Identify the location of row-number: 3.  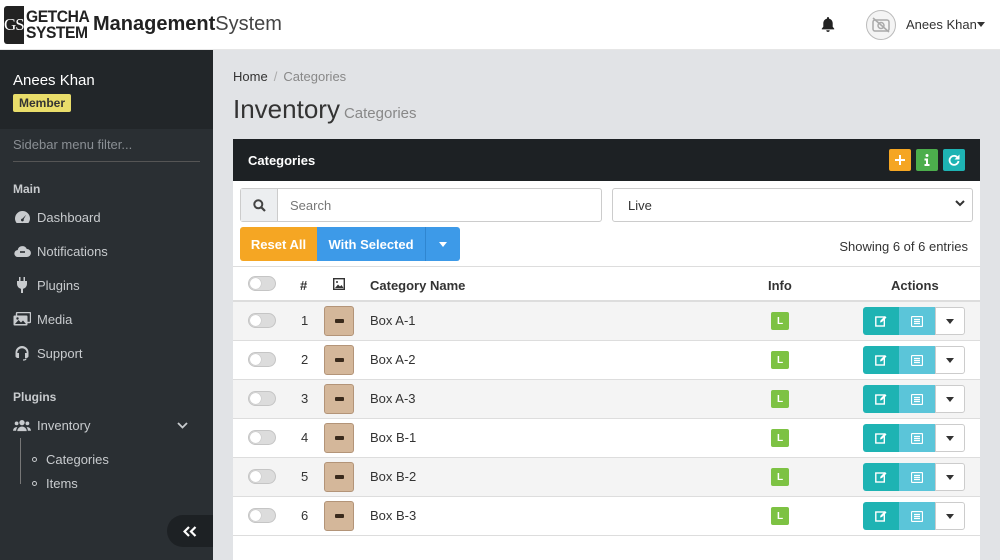
(305, 398).